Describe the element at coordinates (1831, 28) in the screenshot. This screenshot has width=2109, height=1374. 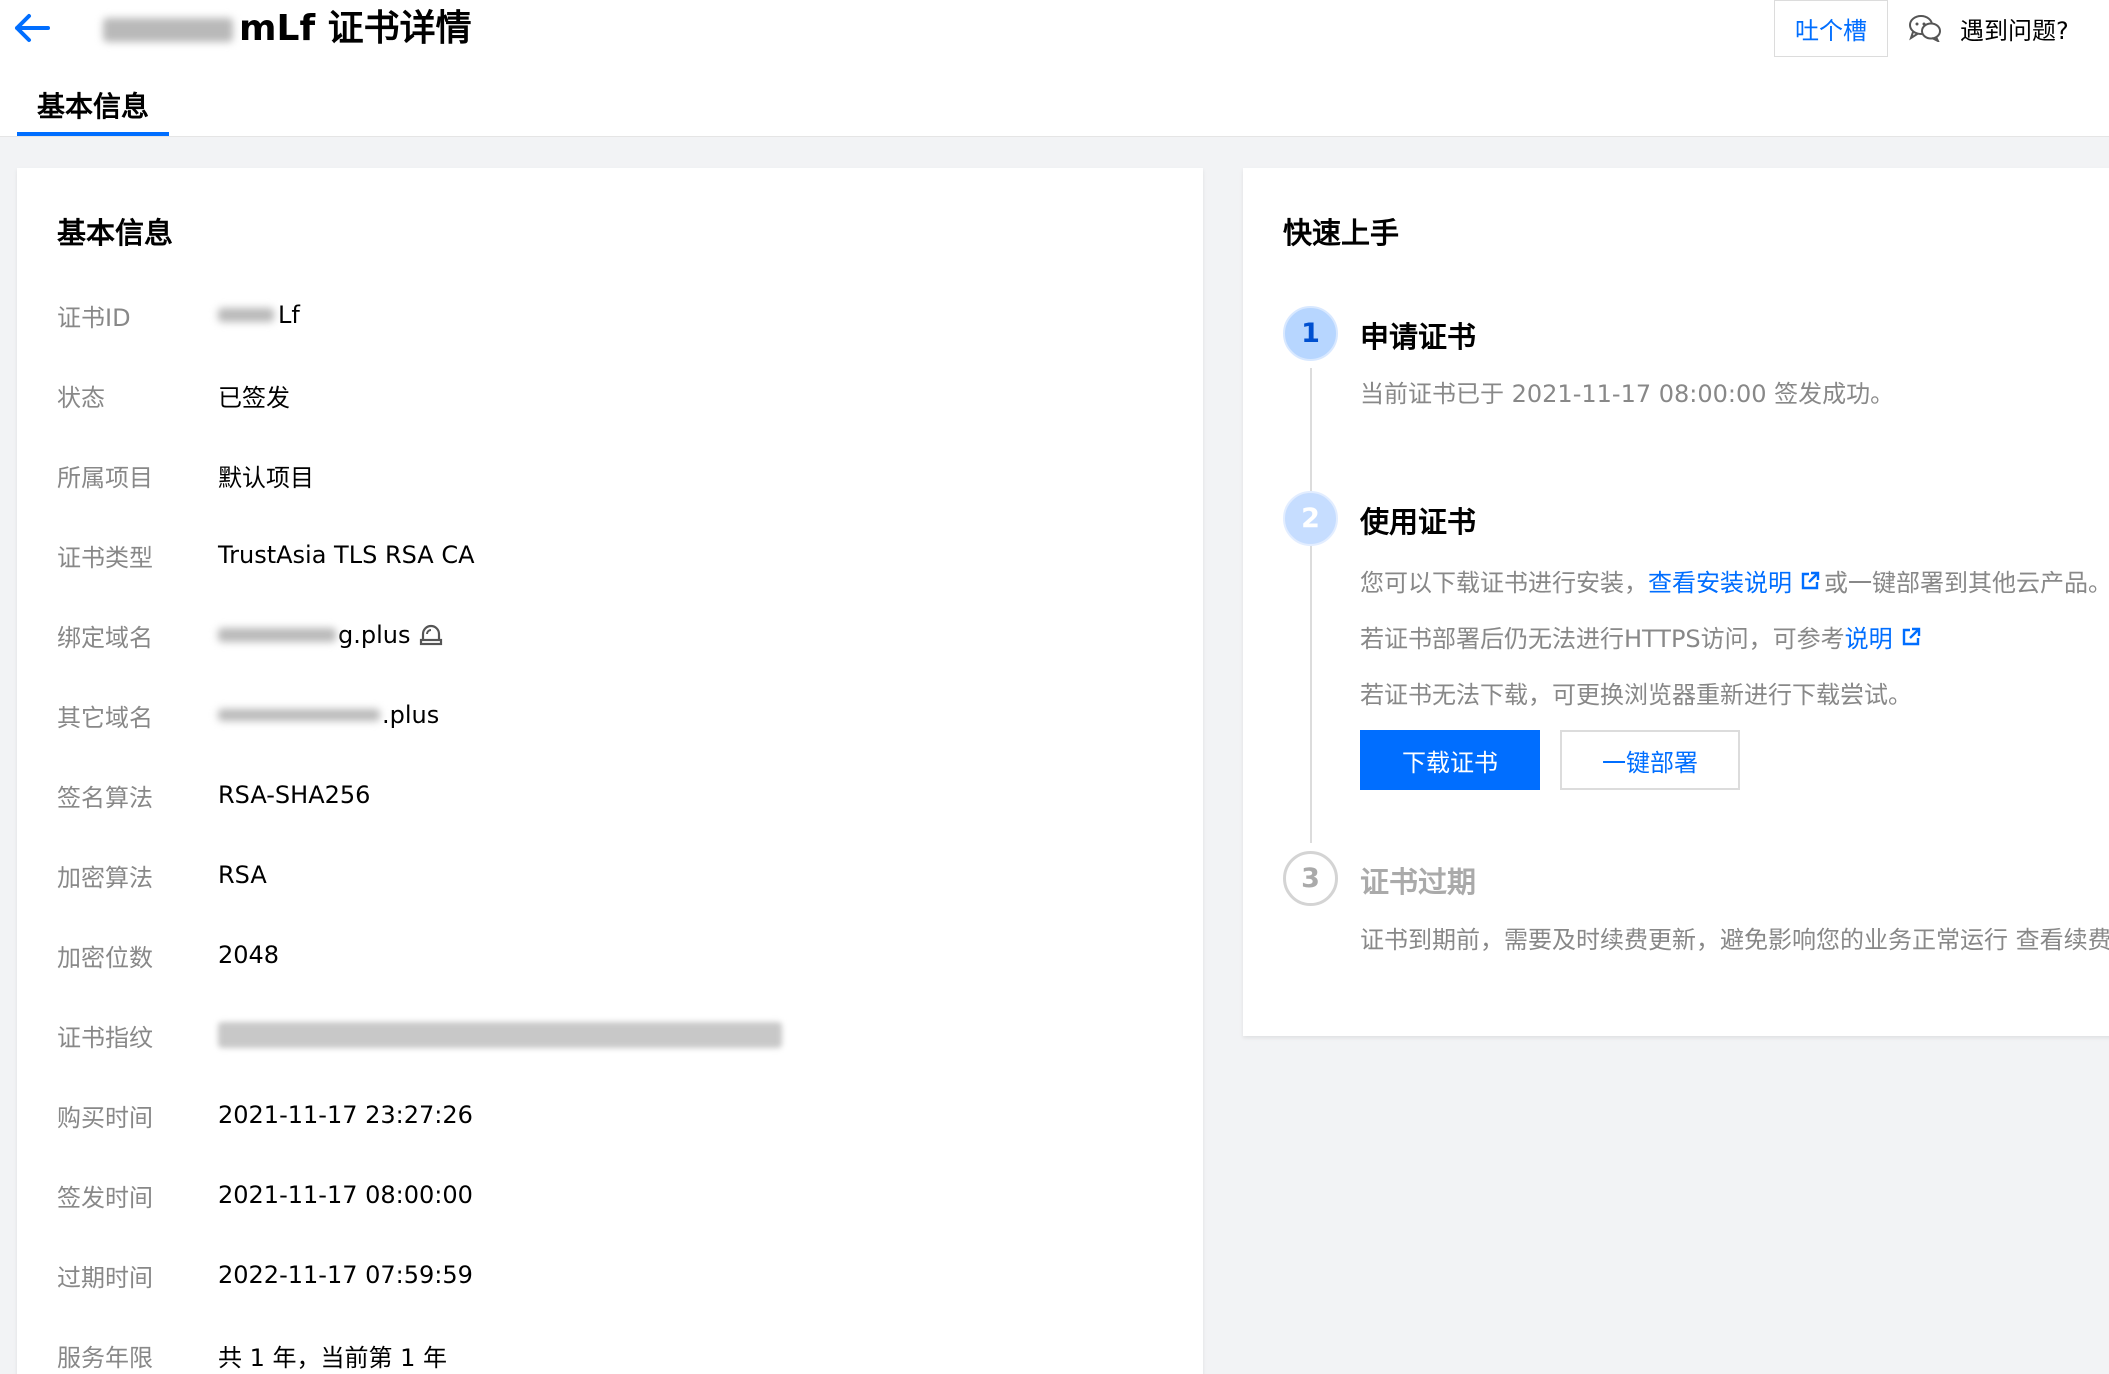
I see `feedback-button: 吐个槽` at that location.